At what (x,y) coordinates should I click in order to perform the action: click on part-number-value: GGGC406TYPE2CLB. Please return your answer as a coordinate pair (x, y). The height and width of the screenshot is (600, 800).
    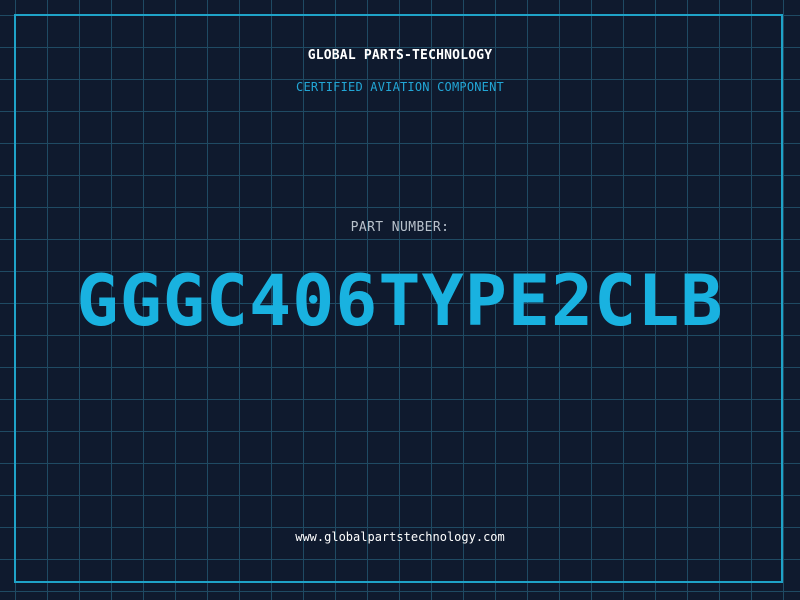
    Looking at the image, I should click on (400, 301).